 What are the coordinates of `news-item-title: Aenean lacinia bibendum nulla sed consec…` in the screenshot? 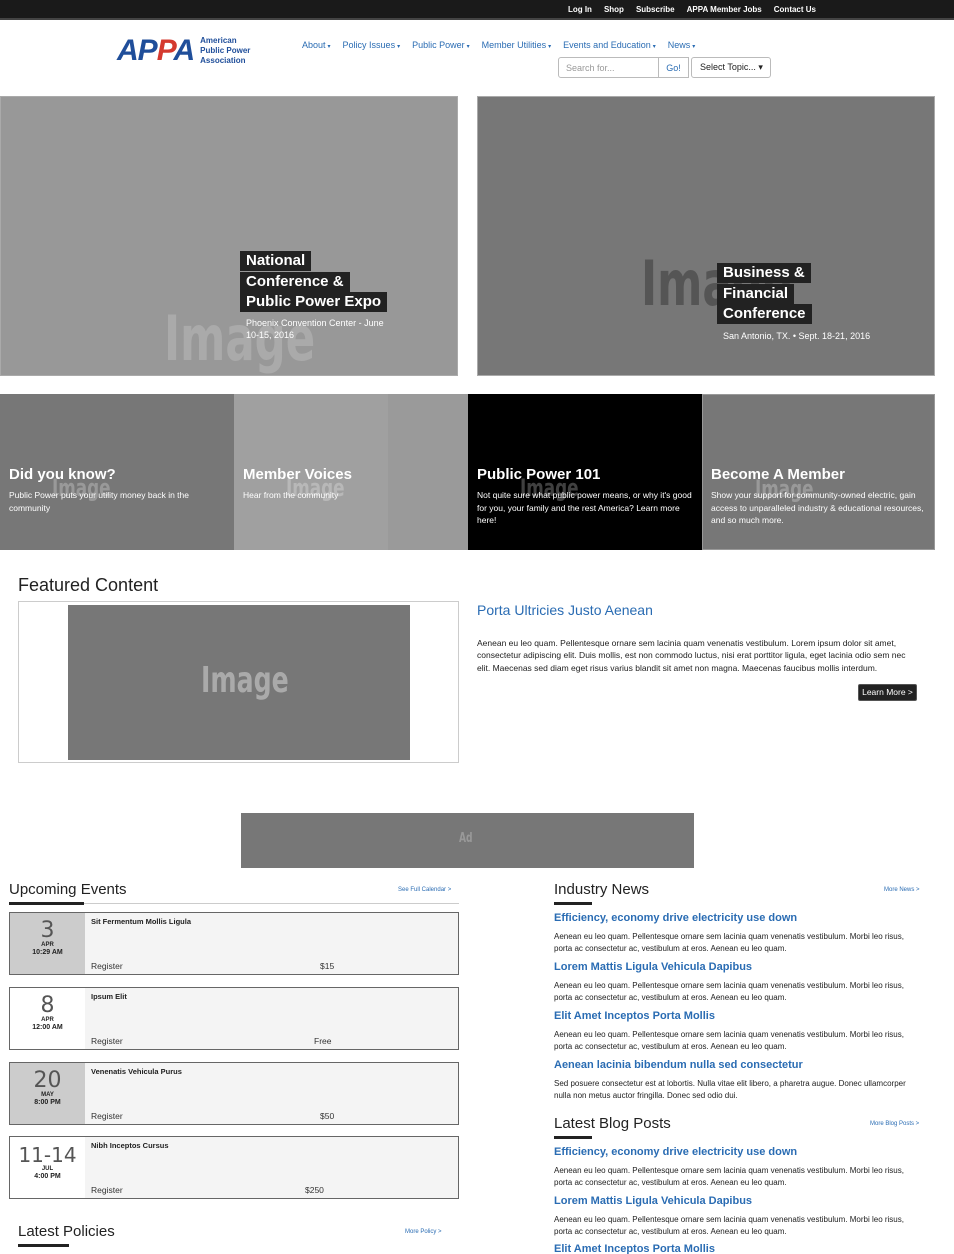 It's located at (678, 1065).